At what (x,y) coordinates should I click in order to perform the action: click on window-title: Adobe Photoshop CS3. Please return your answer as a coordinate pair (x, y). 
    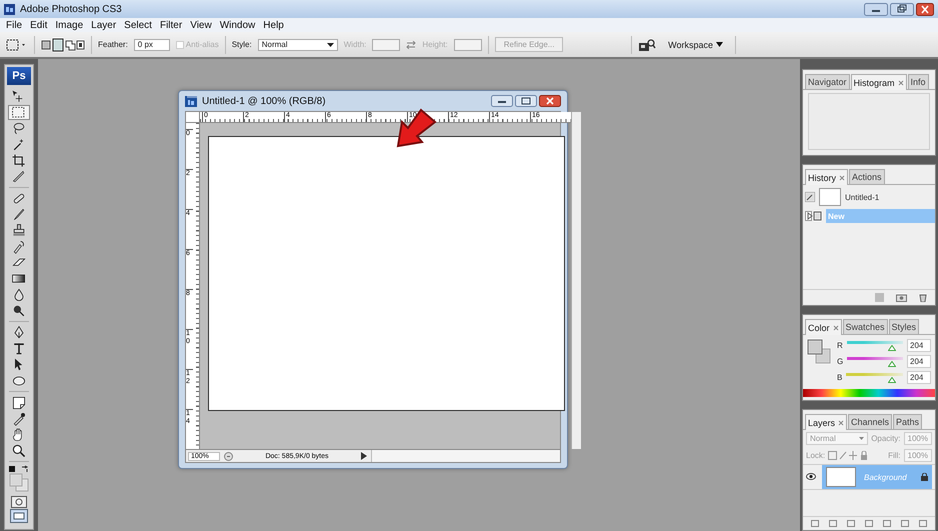
    Looking at the image, I should click on (71, 9).